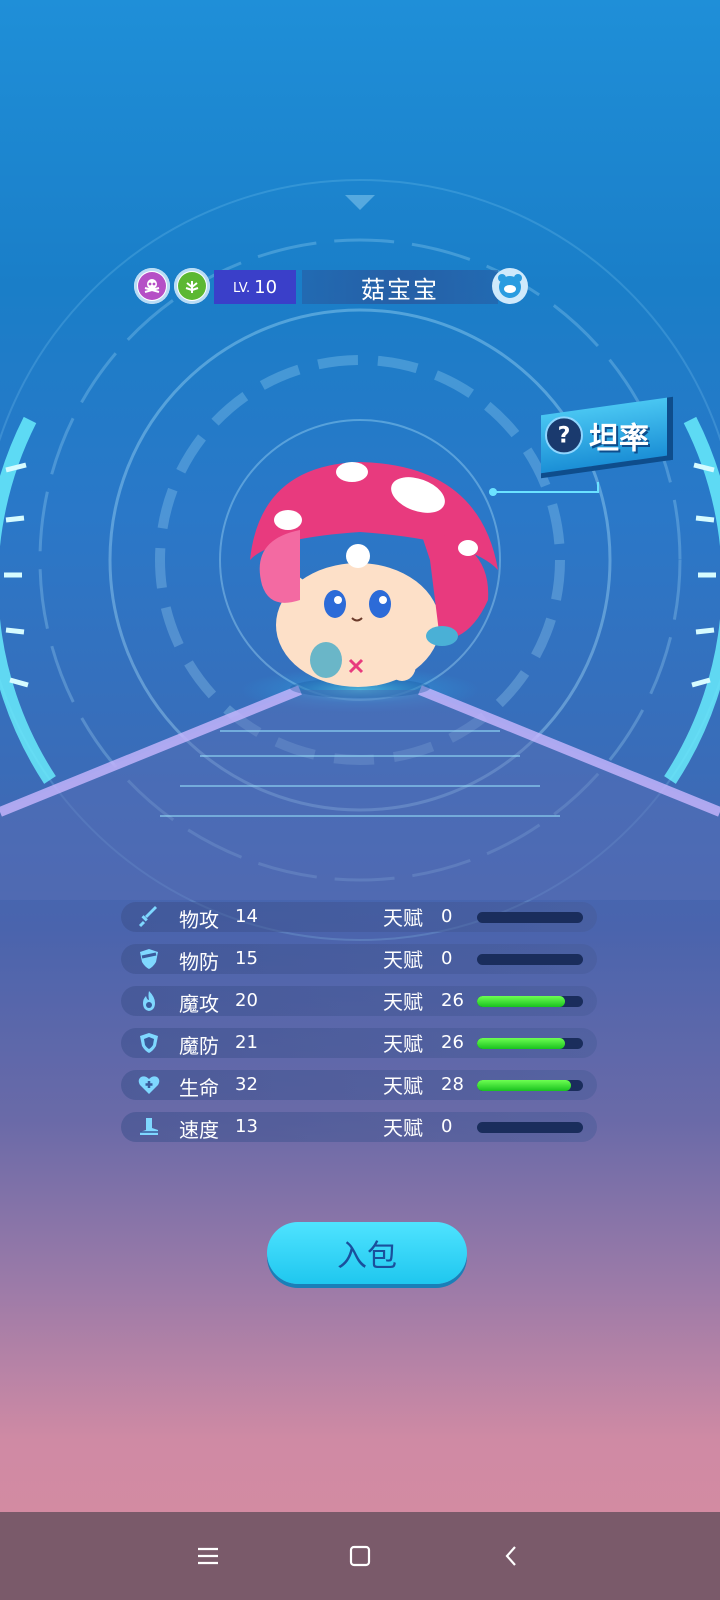  What do you see at coordinates (400, 287) in the screenshot?
I see `creature-name: 菇宝宝` at bounding box center [400, 287].